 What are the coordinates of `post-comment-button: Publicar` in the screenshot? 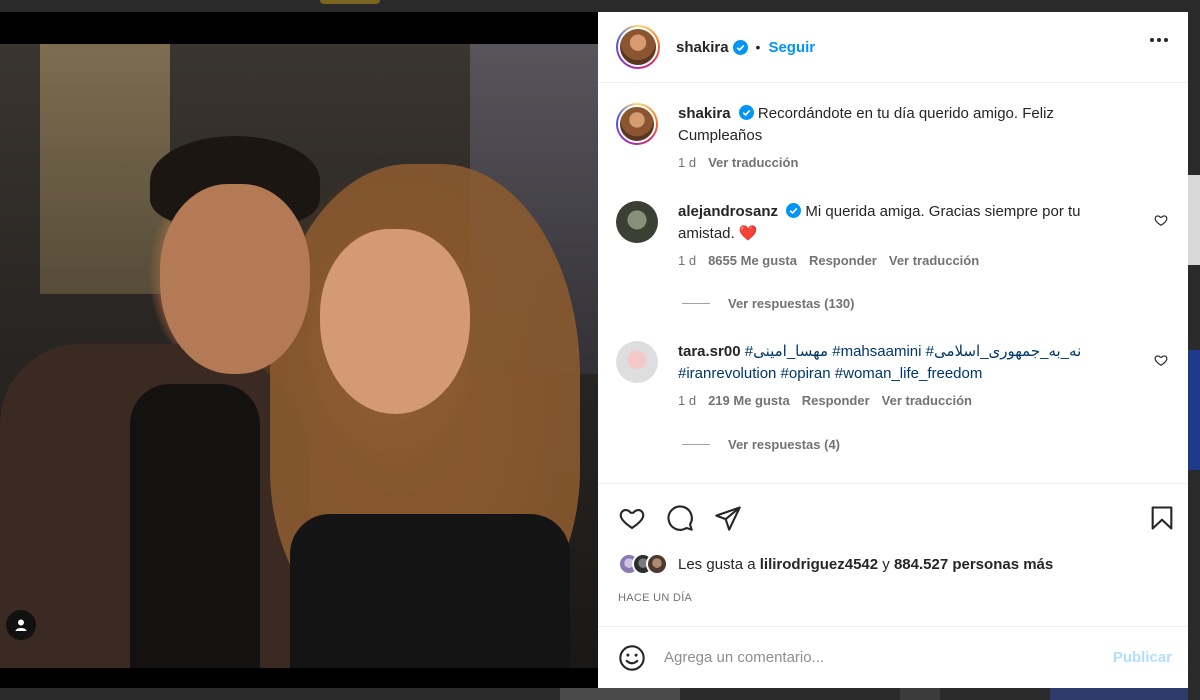 It's located at (1142, 657).